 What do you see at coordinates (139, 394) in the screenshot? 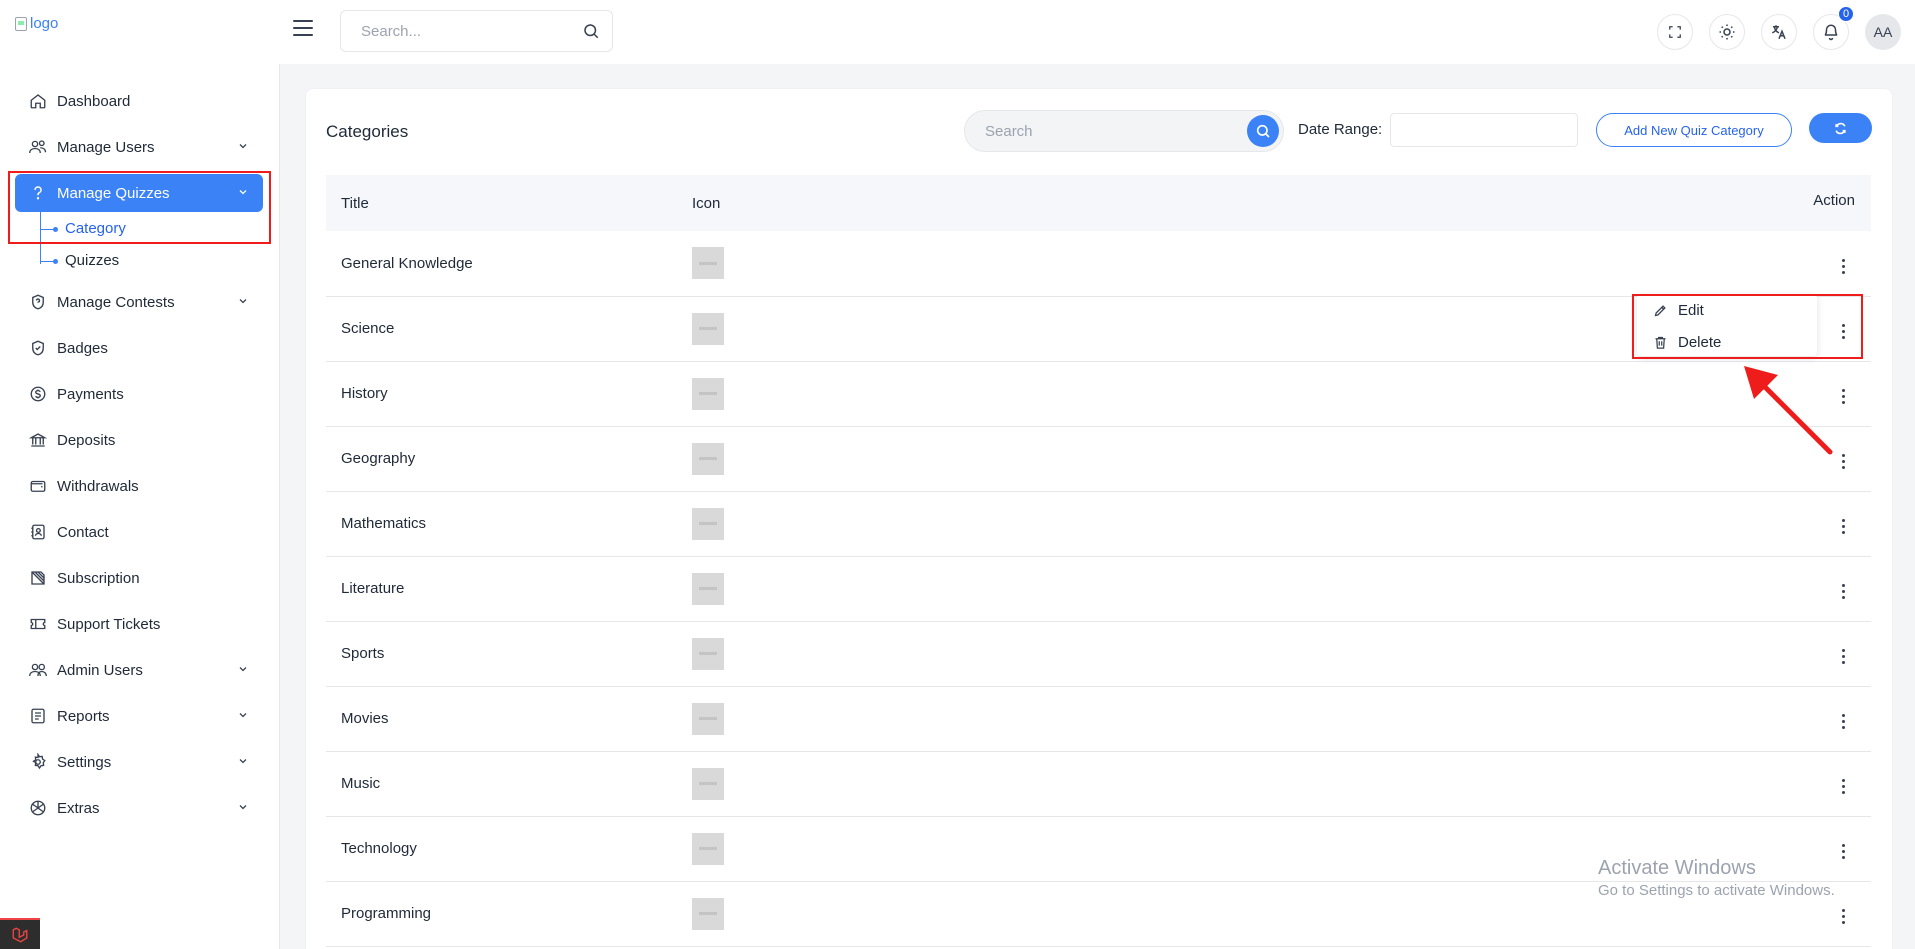
I see `sidebar-item-payments: Payments` at bounding box center [139, 394].